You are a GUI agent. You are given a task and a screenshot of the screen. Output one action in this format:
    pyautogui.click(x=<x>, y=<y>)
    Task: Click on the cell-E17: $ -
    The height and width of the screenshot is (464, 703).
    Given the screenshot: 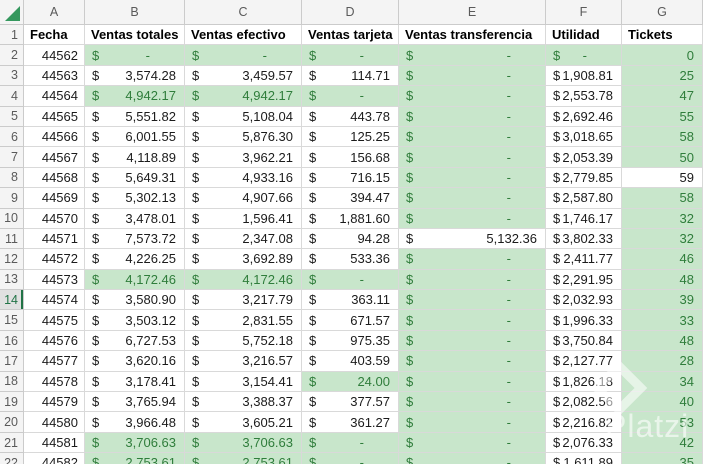 What is the action you would take?
    pyautogui.click(x=472, y=361)
    